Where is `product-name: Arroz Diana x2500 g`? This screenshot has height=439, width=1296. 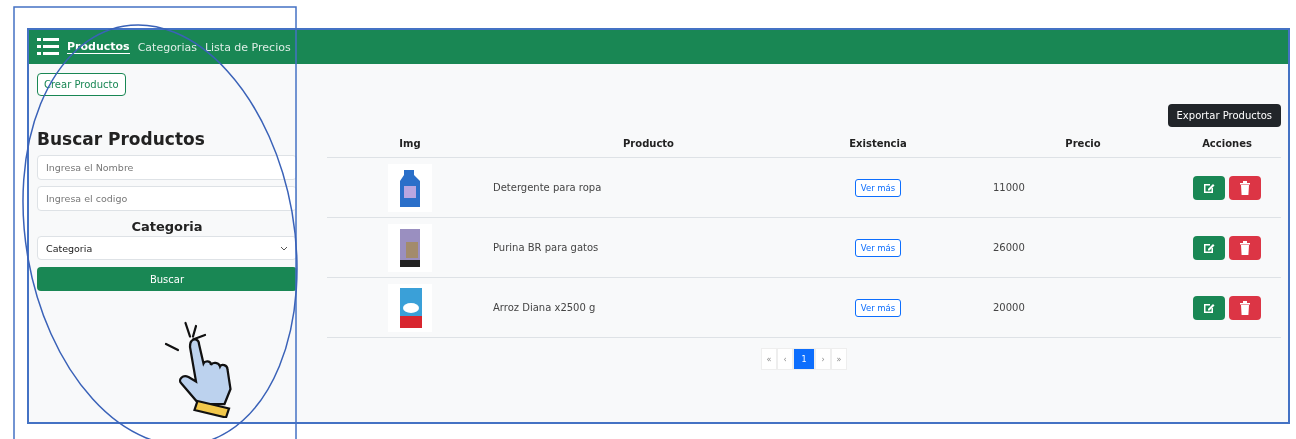
product-name: Arroz Diana x2500 g is located at coordinates (544, 307).